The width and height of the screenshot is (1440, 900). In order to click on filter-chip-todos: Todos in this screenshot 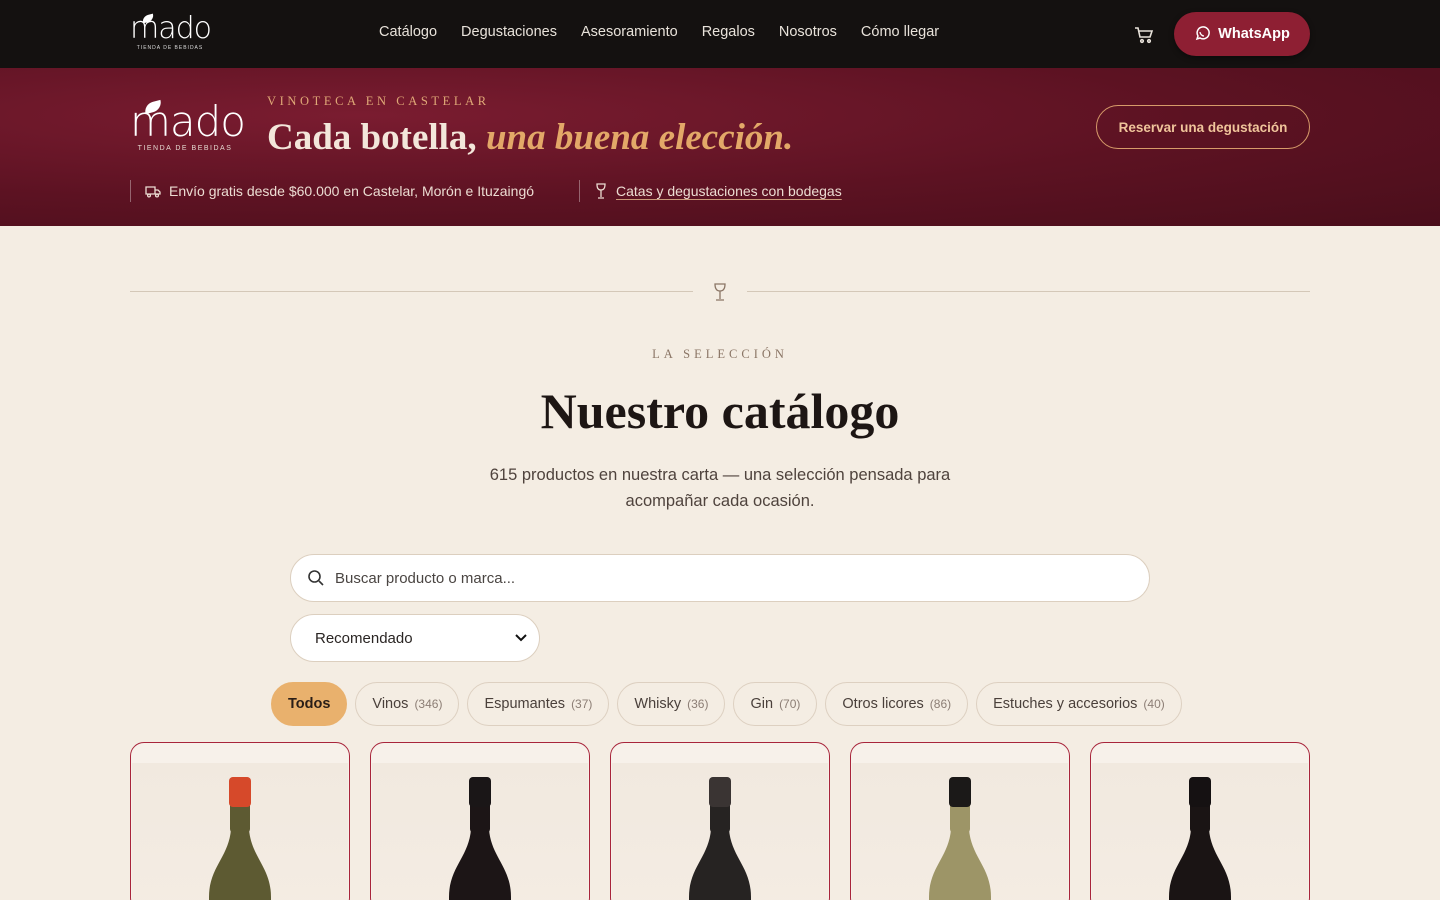, I will do `click(309, 704)`.